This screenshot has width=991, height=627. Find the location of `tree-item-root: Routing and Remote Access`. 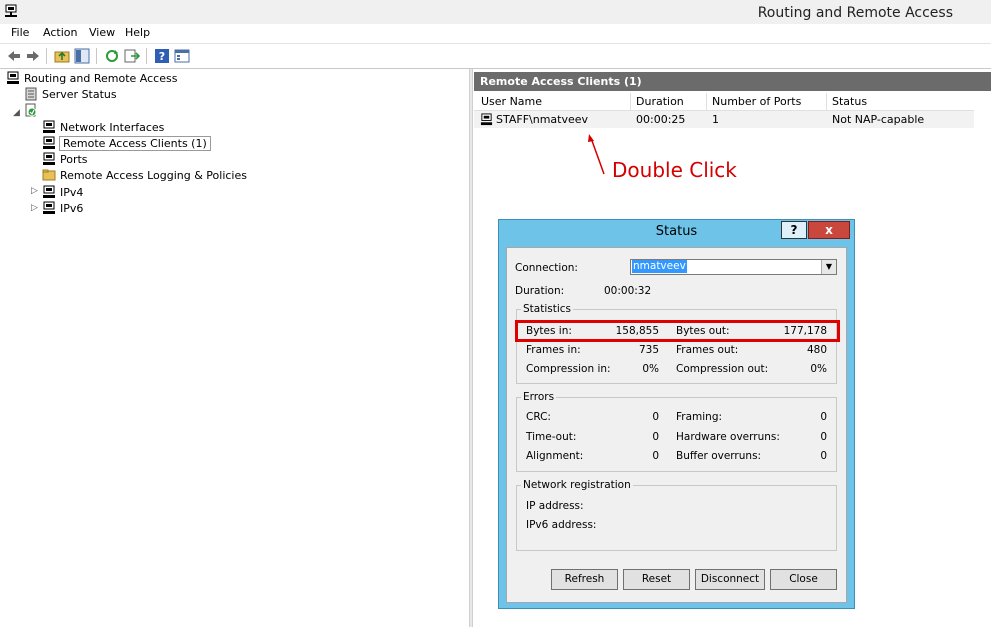

tree-item-root: Routing and Remote Access is located at coordinates (91, 79).